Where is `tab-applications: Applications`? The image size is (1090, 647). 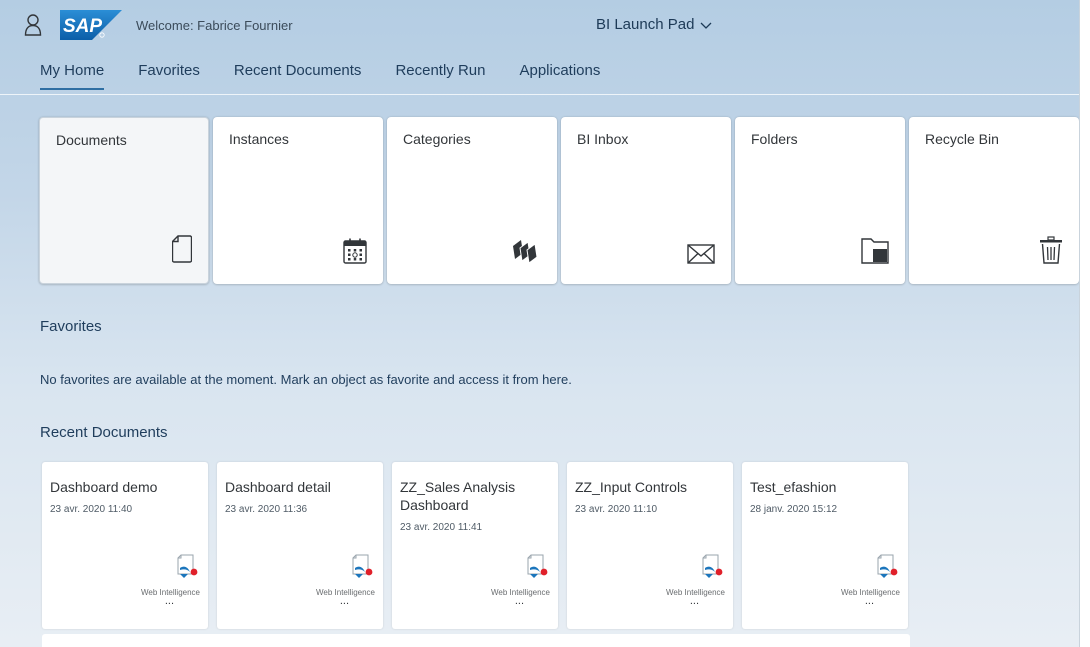
tab-applications: Applications is located at coordinates (559, 77).